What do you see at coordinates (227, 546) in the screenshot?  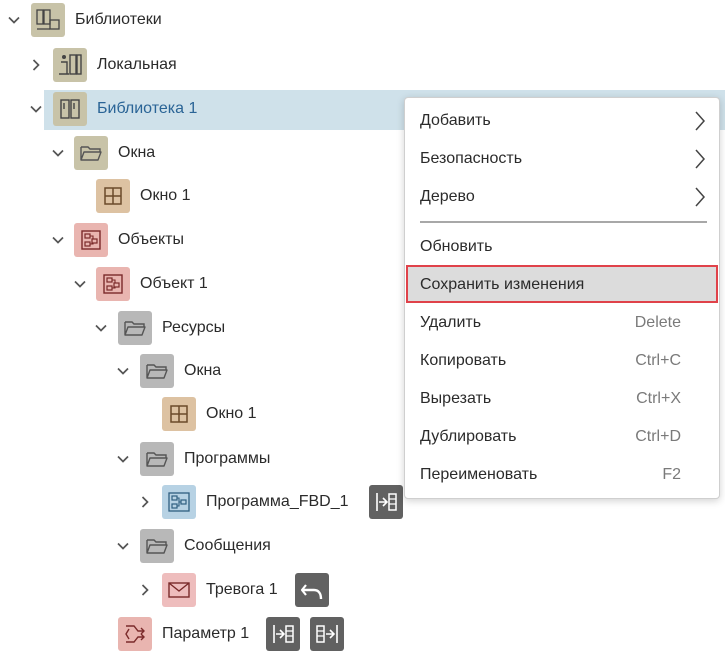 I see `tree-item-messages: Сообщения` at bounding box center [227, 546].